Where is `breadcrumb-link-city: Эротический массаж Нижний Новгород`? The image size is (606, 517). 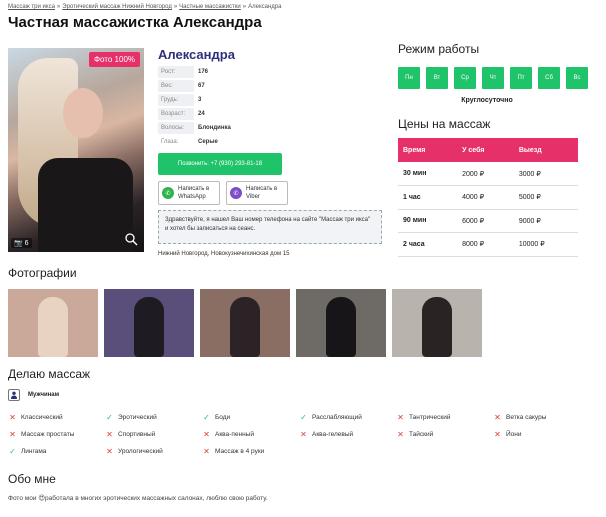 breadcrumb-link-city: Эротический массаж Нижний Новгород is located at coordinates (117, 7).